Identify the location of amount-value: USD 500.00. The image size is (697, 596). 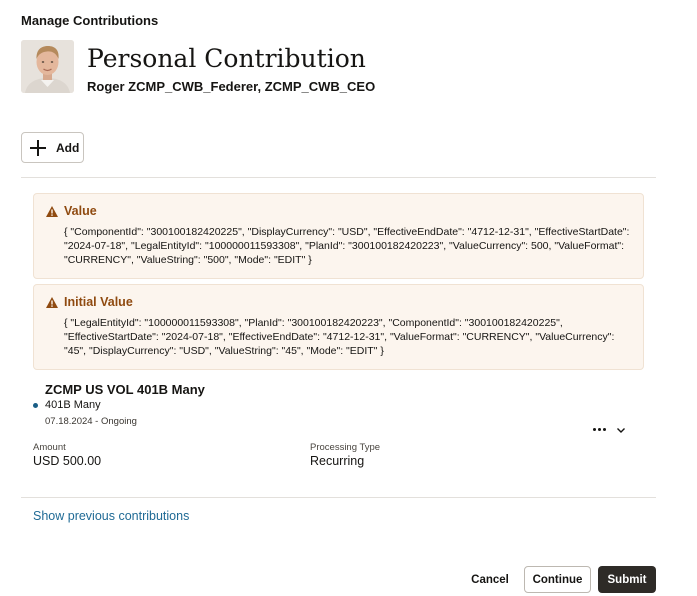
(67, 461).